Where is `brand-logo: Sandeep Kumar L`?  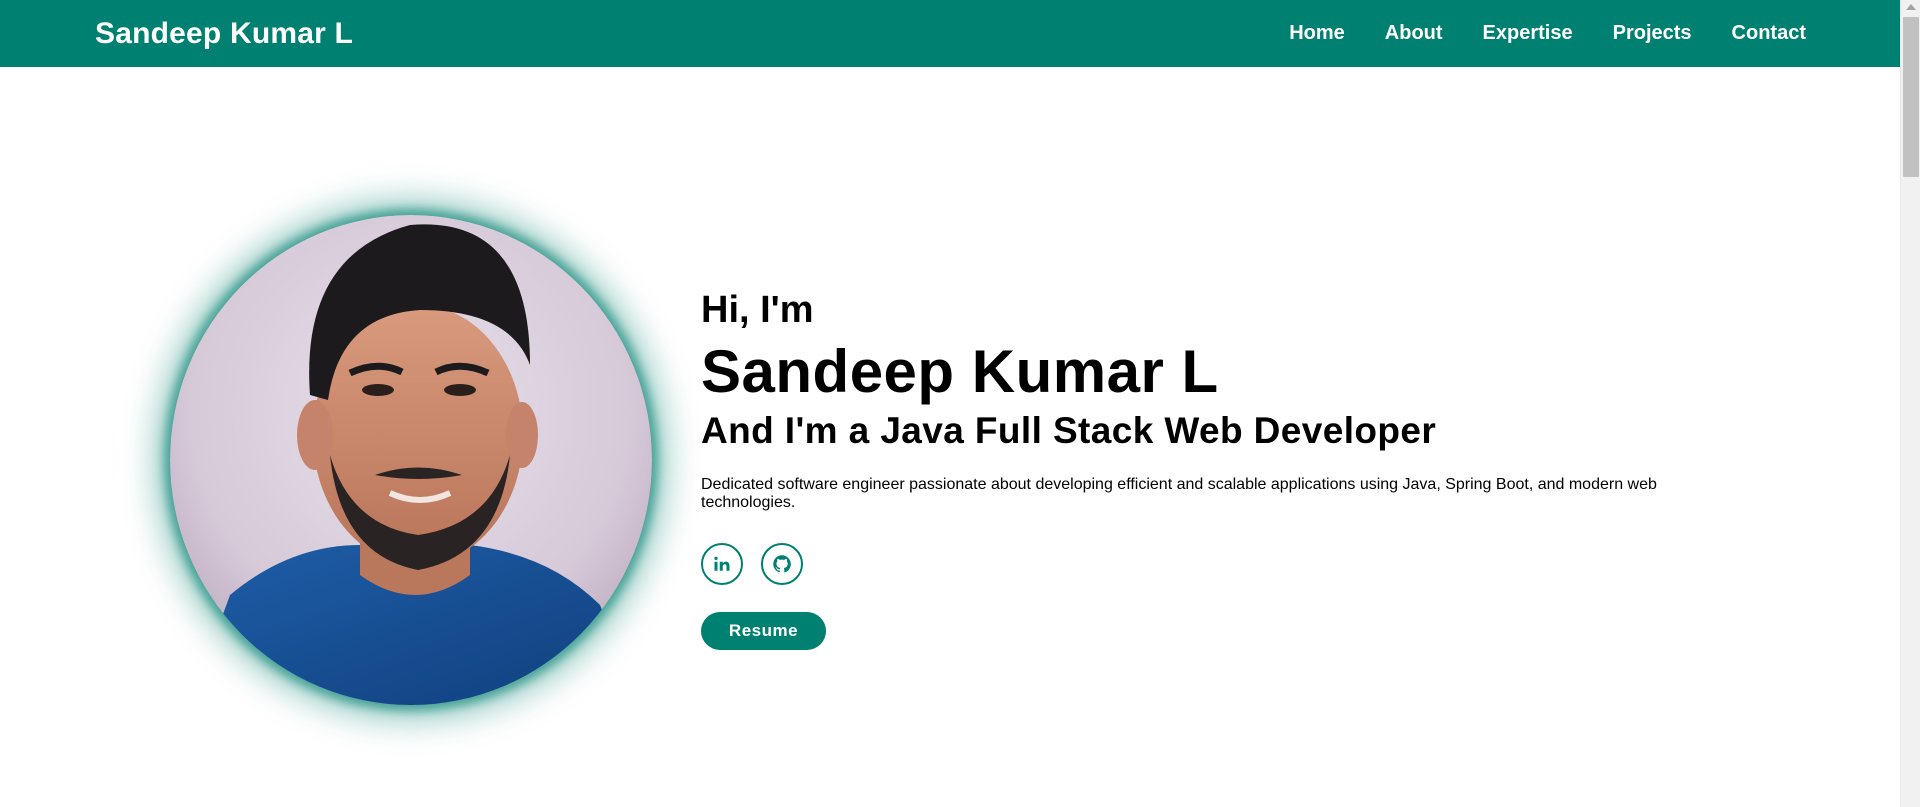 brand-logo: Sandeep Kumar L is located at coordinates (224, 34).